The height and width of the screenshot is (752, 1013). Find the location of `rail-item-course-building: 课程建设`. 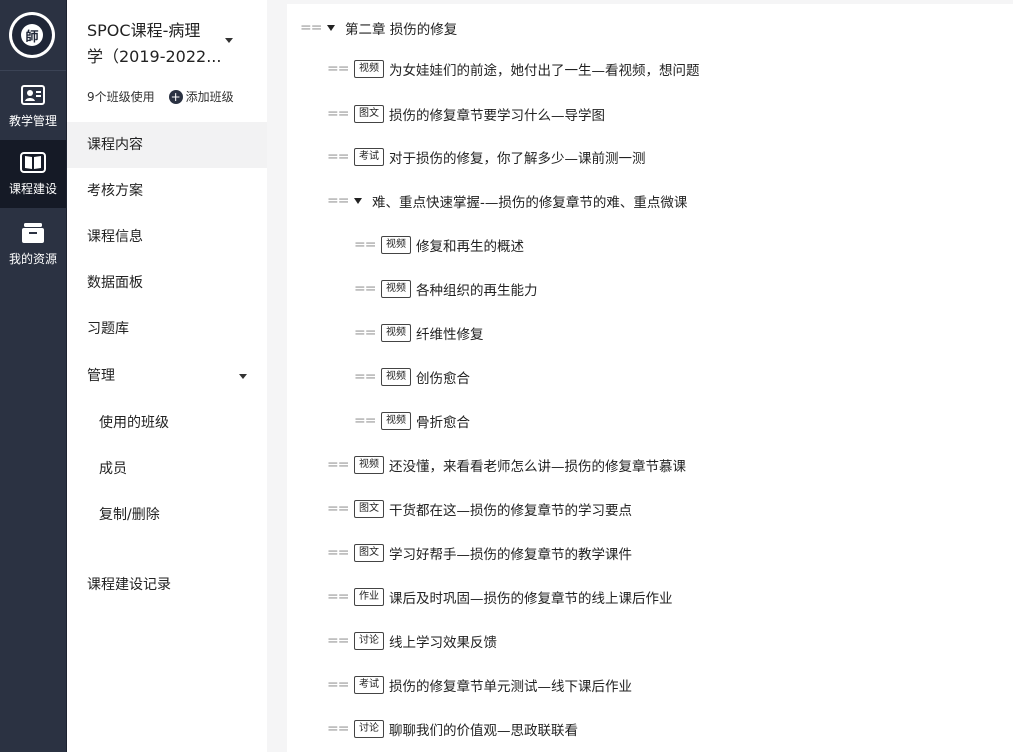

rail-item-course-building: 课程建设 is located at coordinates (33, 174).